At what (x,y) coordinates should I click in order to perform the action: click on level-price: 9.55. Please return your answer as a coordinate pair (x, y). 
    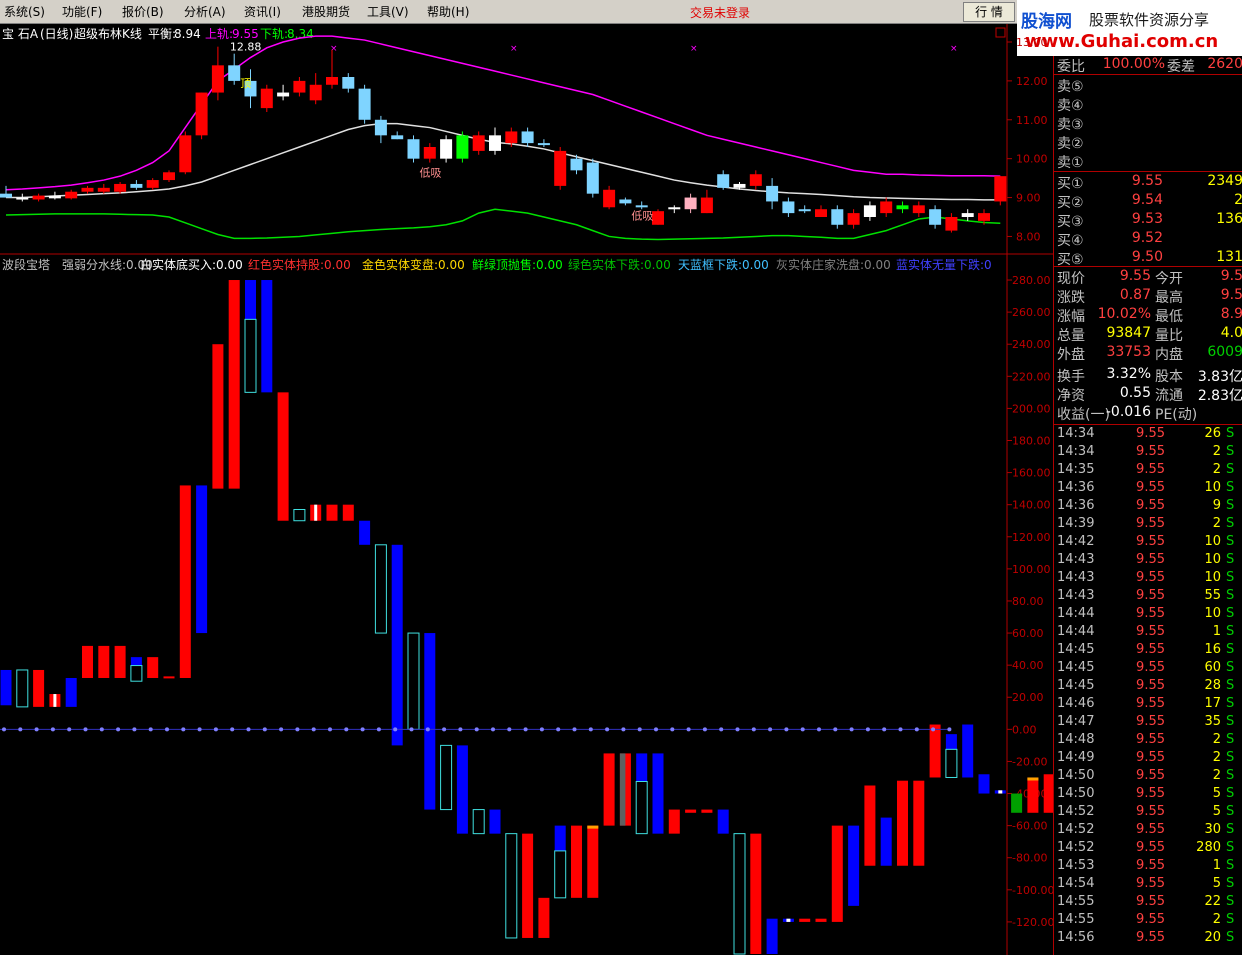
    Looking at the image, I should click on (1147, 181).